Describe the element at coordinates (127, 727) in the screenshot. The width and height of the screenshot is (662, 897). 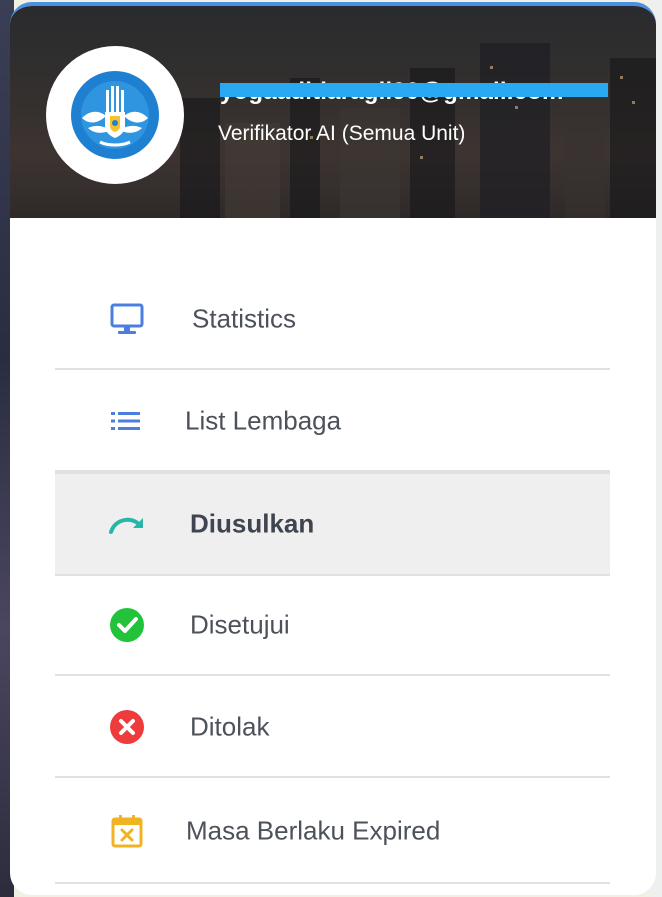
I see `x-circle-icon` at that location.